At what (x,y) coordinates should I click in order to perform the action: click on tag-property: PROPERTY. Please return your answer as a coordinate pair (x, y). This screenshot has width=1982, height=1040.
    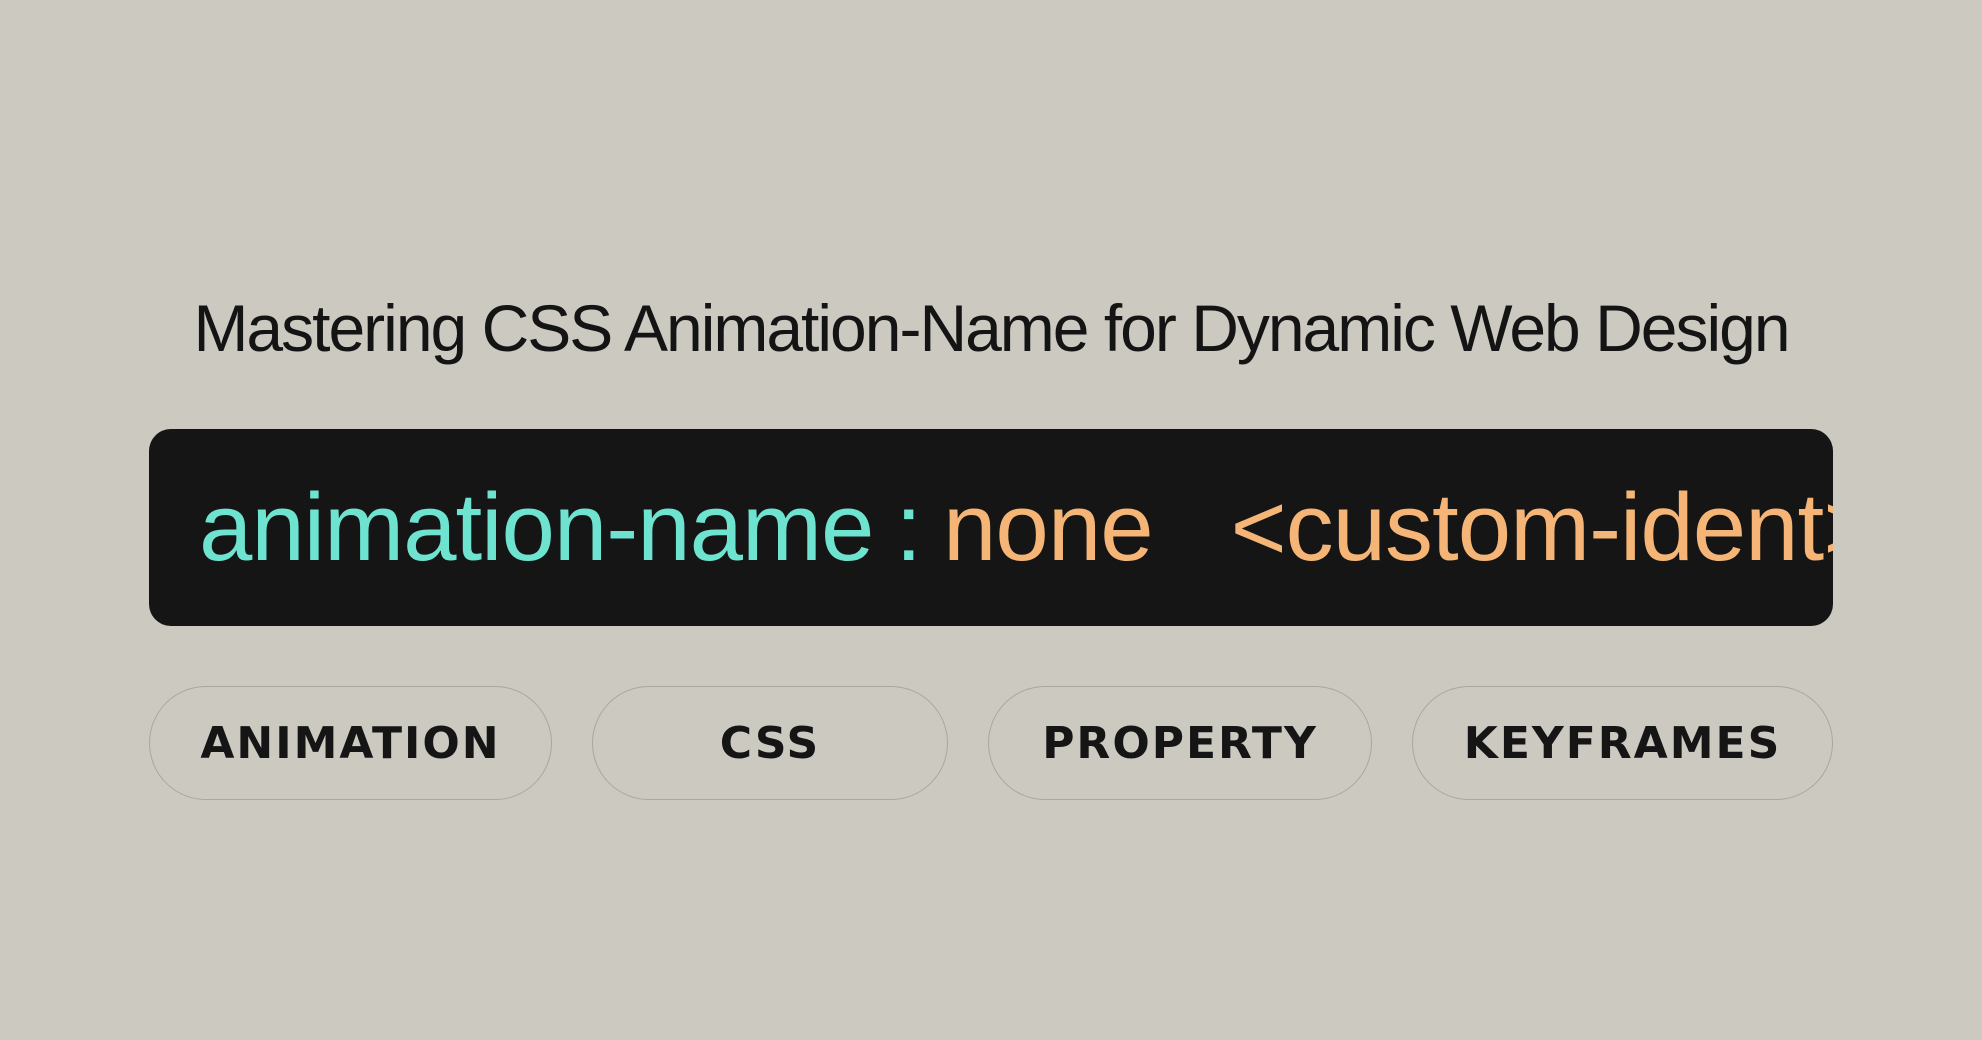
    Looking at the image, I should click on (1180, 743).